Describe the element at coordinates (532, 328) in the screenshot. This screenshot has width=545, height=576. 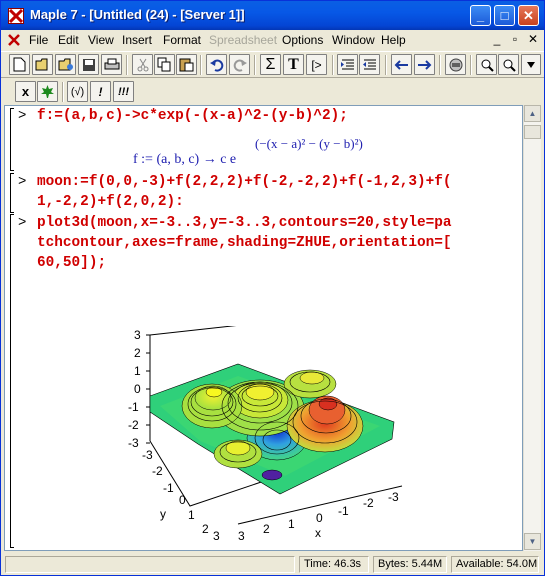
I see `vertical-scrollbar: ▲ ▼` at that location.